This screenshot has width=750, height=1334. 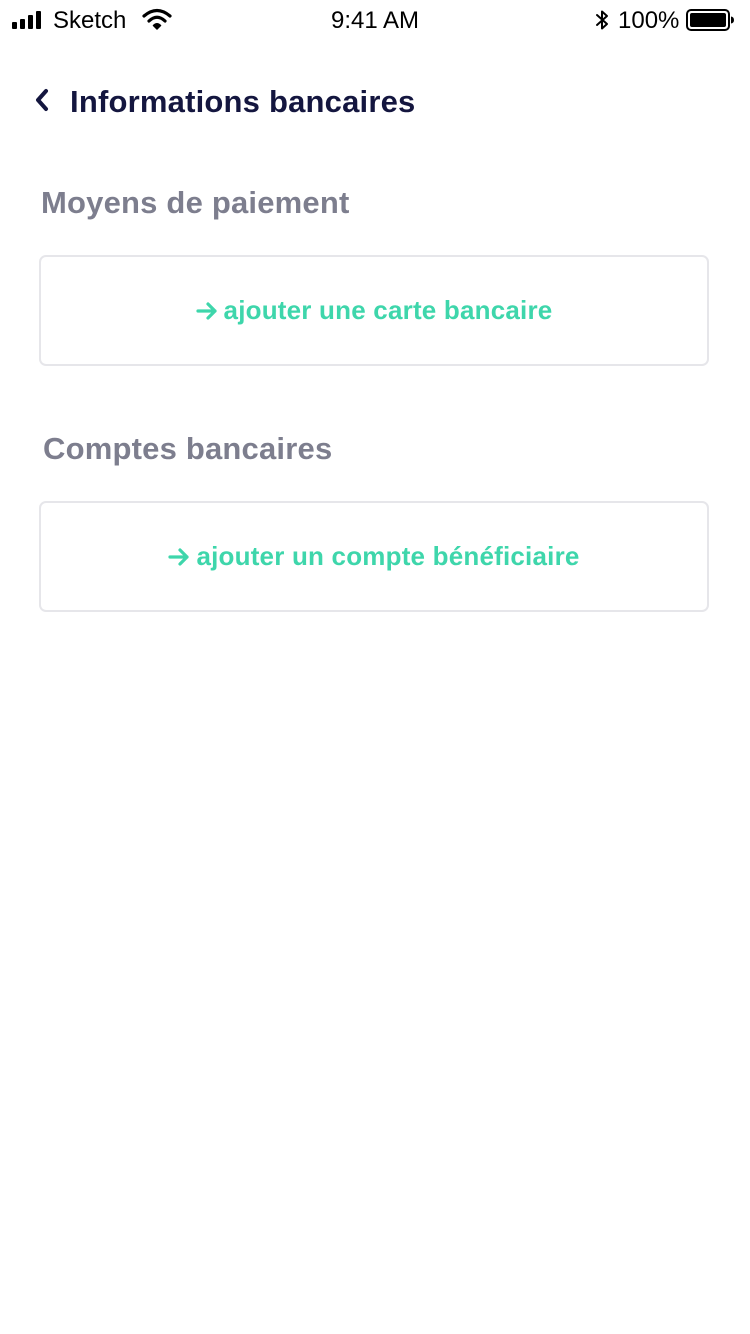 I want to click on add-card-label: ajouter une carte bancaire, so click(x=388, y=310).